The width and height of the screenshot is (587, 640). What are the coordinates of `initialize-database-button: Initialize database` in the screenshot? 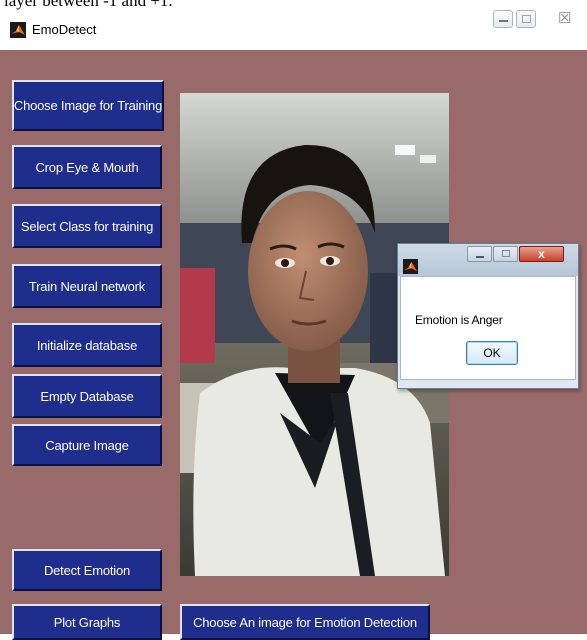 It's located at (87, 345).